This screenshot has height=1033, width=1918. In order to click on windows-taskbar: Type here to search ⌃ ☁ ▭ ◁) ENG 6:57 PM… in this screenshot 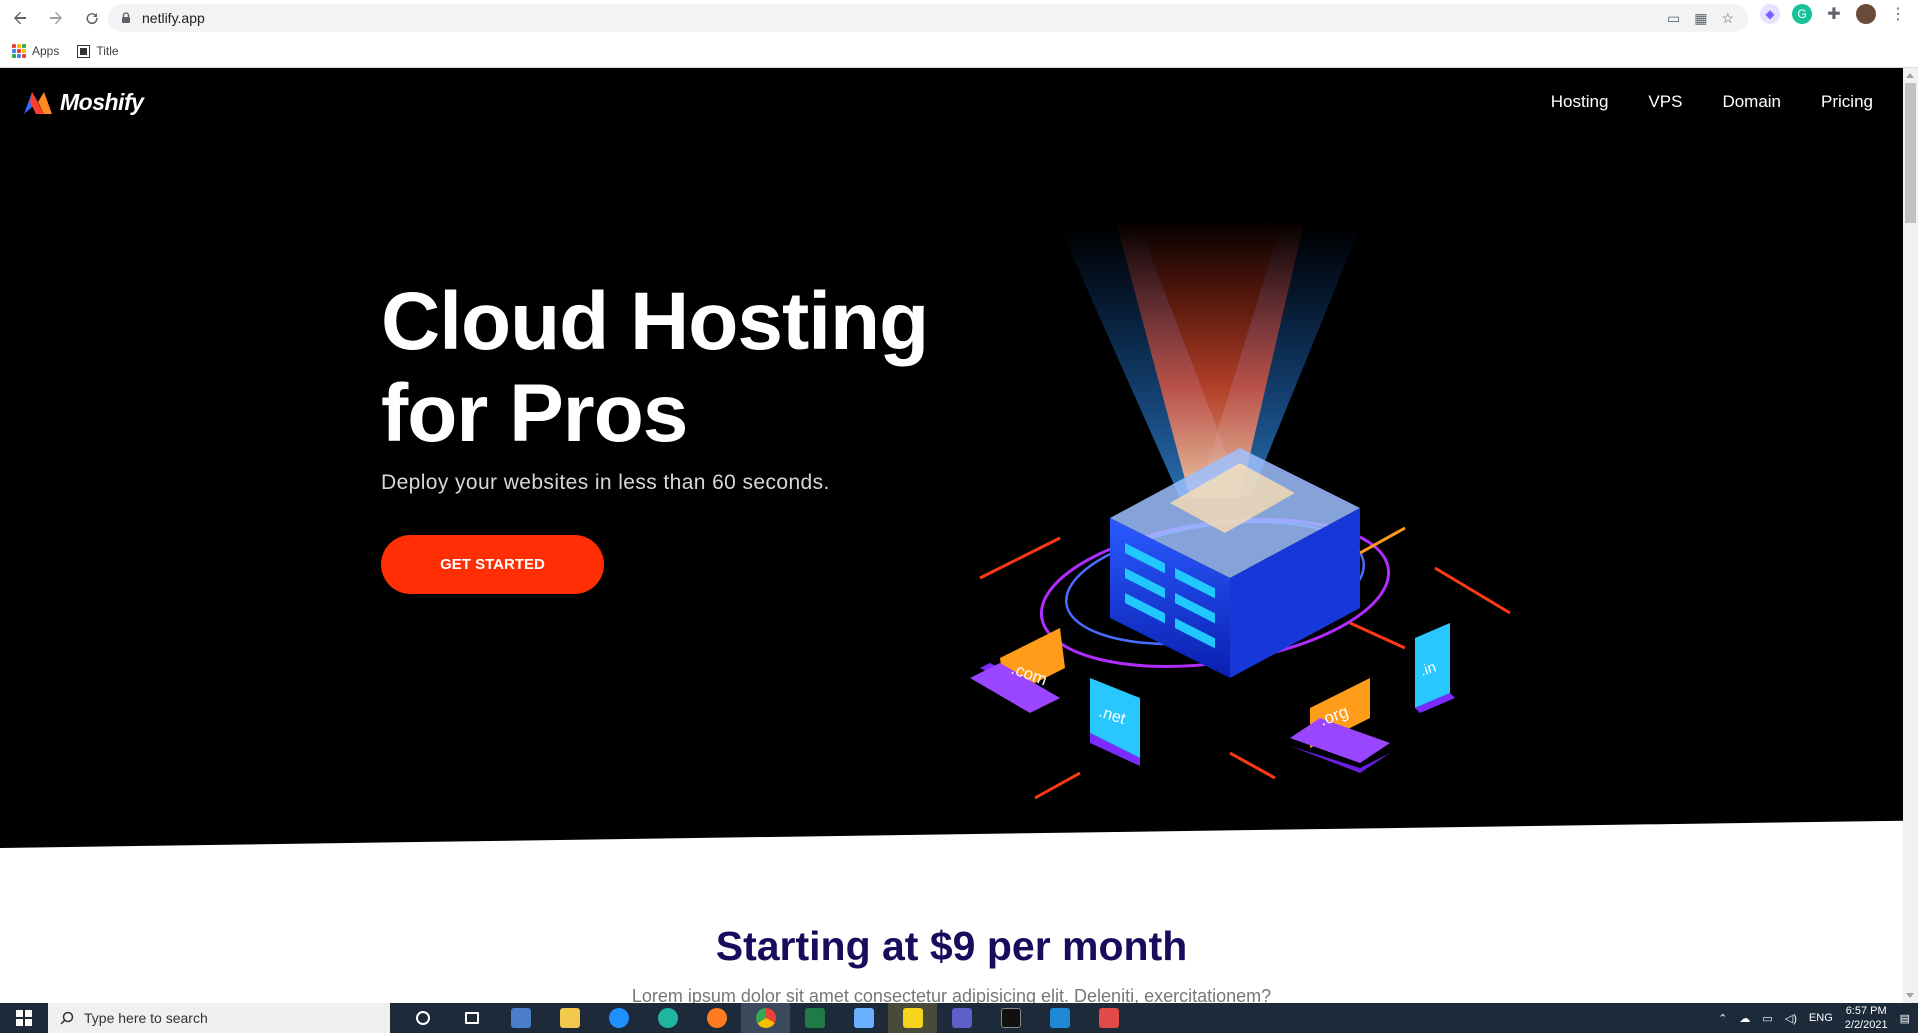, I will do `click(959, 1018)`.